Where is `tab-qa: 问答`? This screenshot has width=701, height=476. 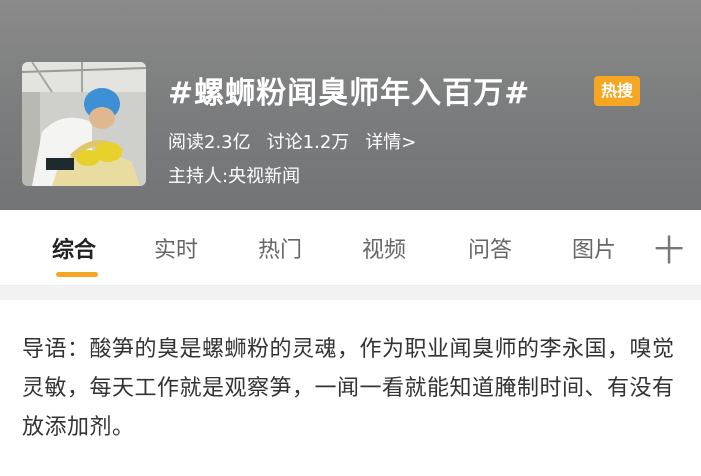 tab-qa: 问答 is located at coordinates (490, 248).